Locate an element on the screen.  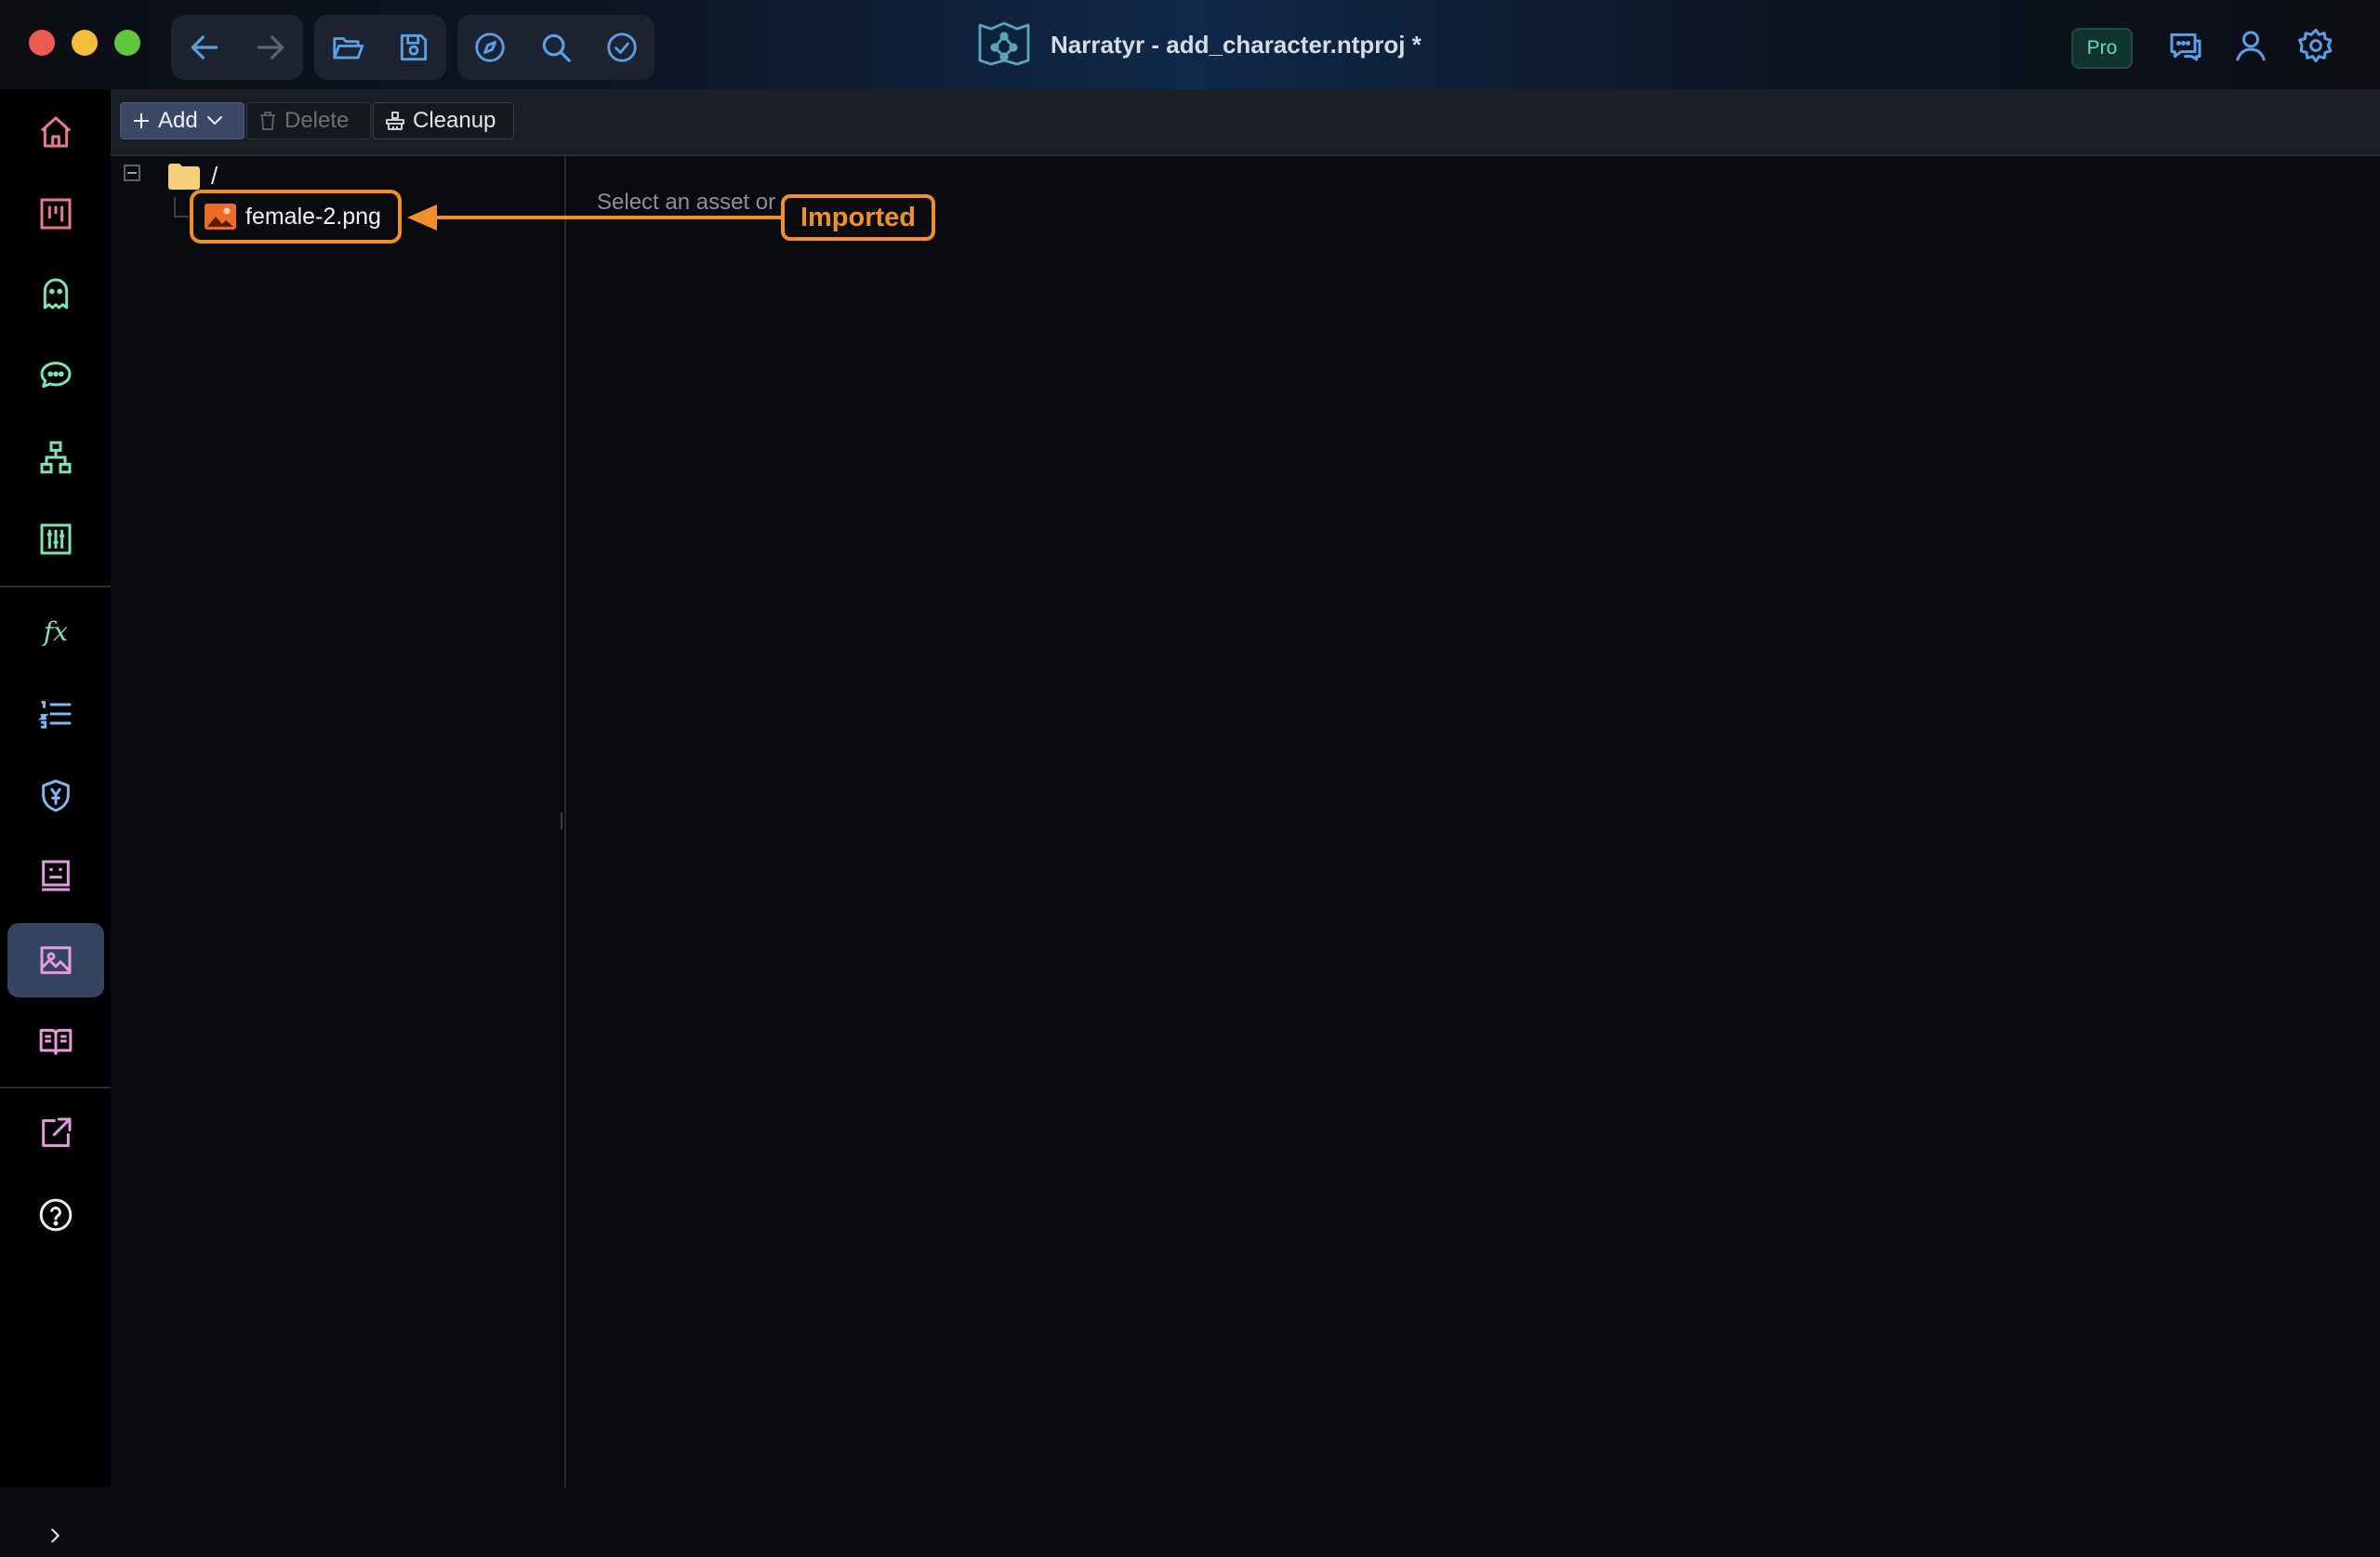
notes-icon is located at coordinates (56, 876).